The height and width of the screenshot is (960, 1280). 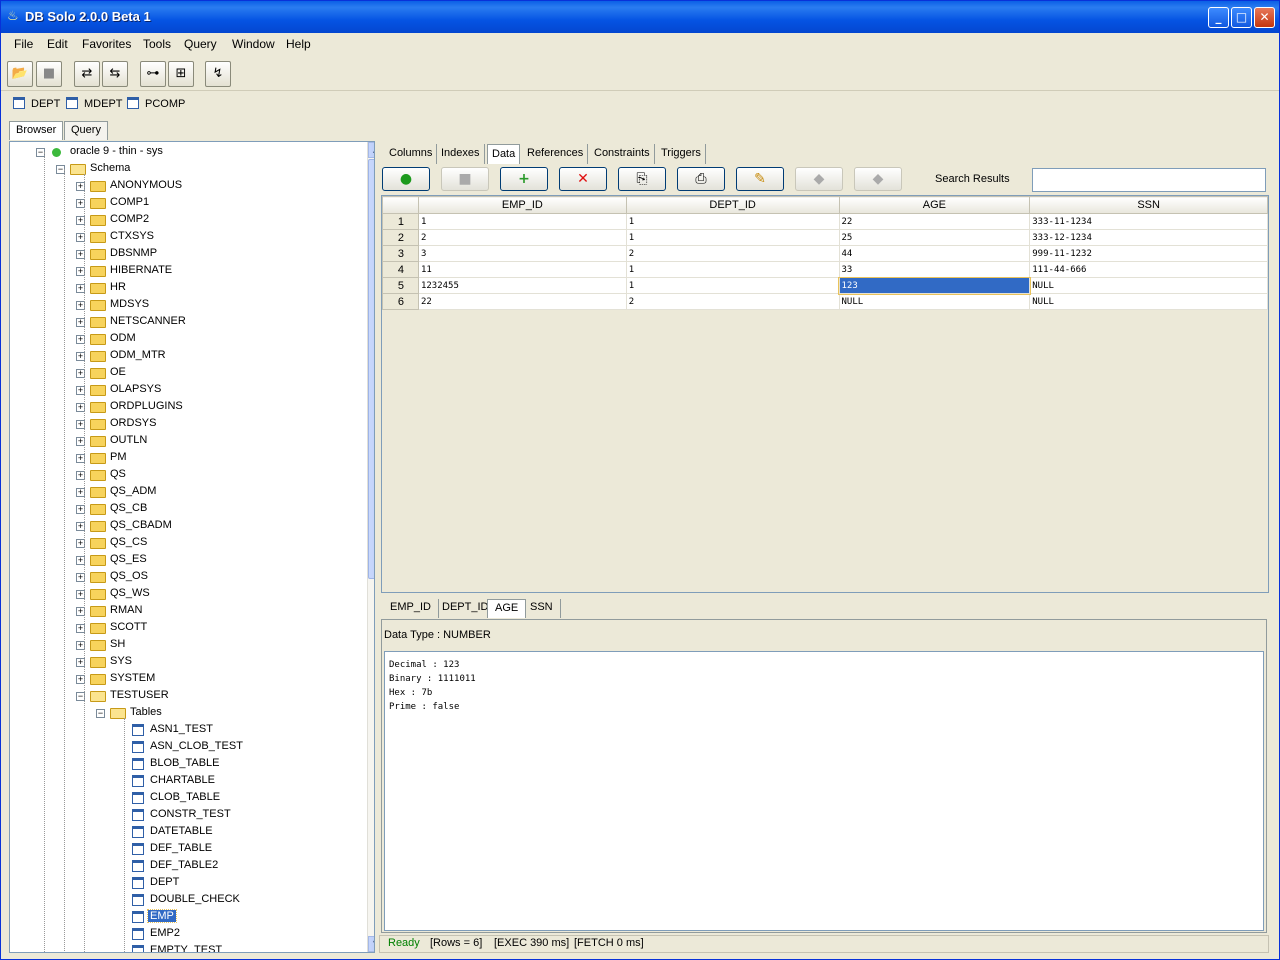 What do you see at coordinates (522, 205) in the screenshot?
I see `column-header-emp-id: EMP_ID` at bounding box center [522, 205].